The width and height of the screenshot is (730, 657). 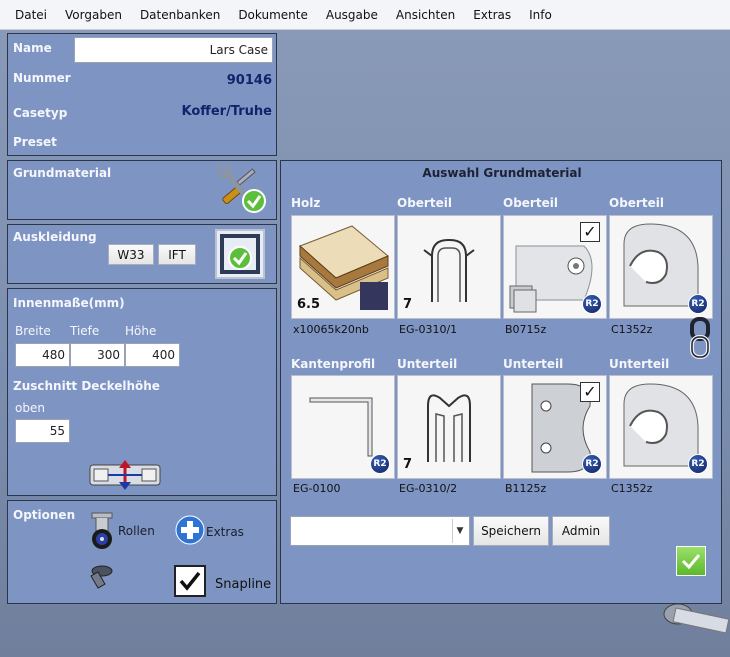 I want to click on menu-extras: Extras, so click(x=492, y=15).